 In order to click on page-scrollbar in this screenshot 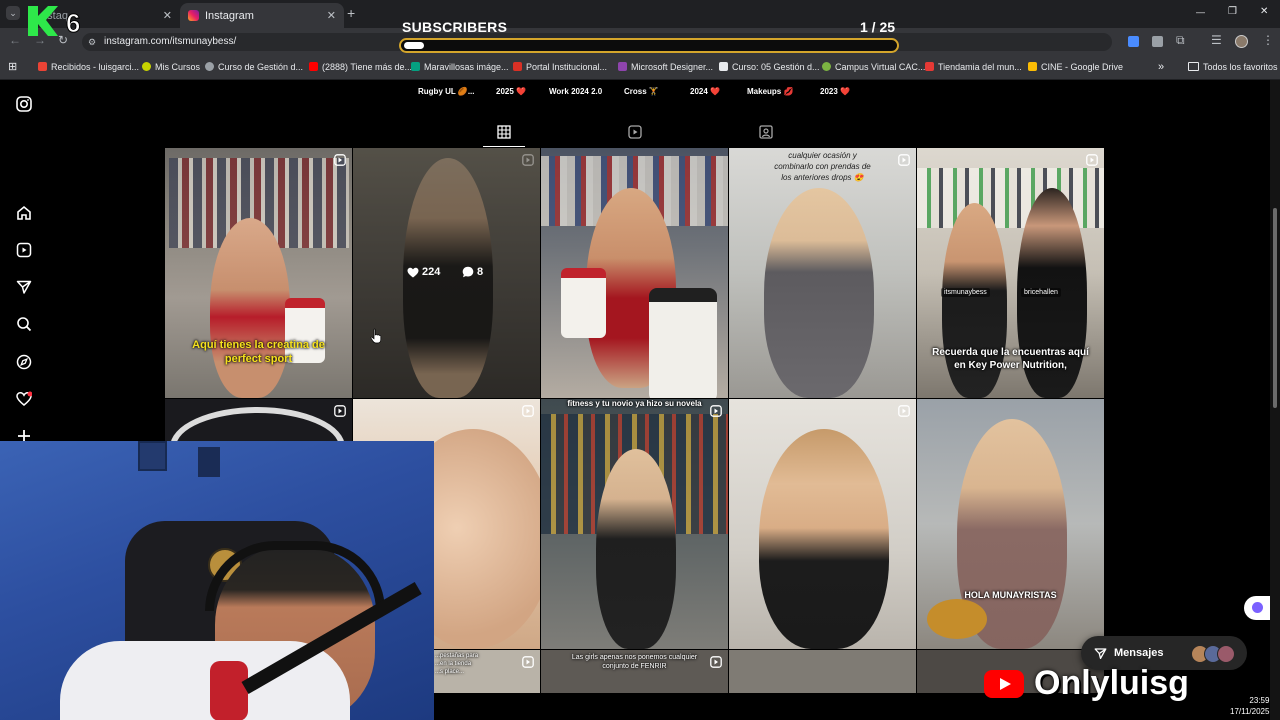, I will do `click(1275, 400)`.